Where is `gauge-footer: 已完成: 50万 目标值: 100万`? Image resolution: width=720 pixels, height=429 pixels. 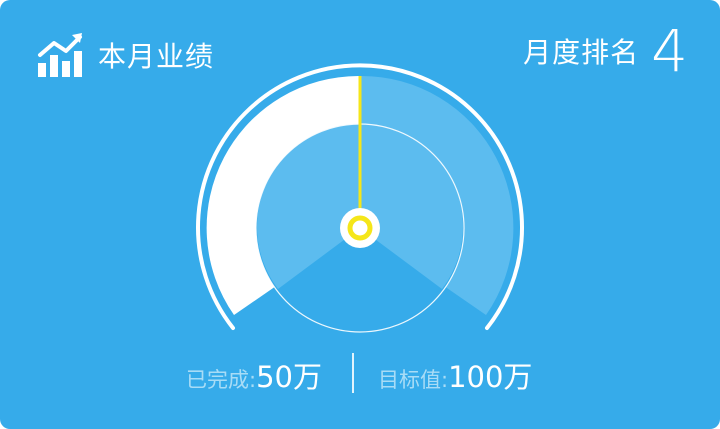
gauge-footer: 已完成: 50万 目标值: 100万 is located at coordinates (360, 373).